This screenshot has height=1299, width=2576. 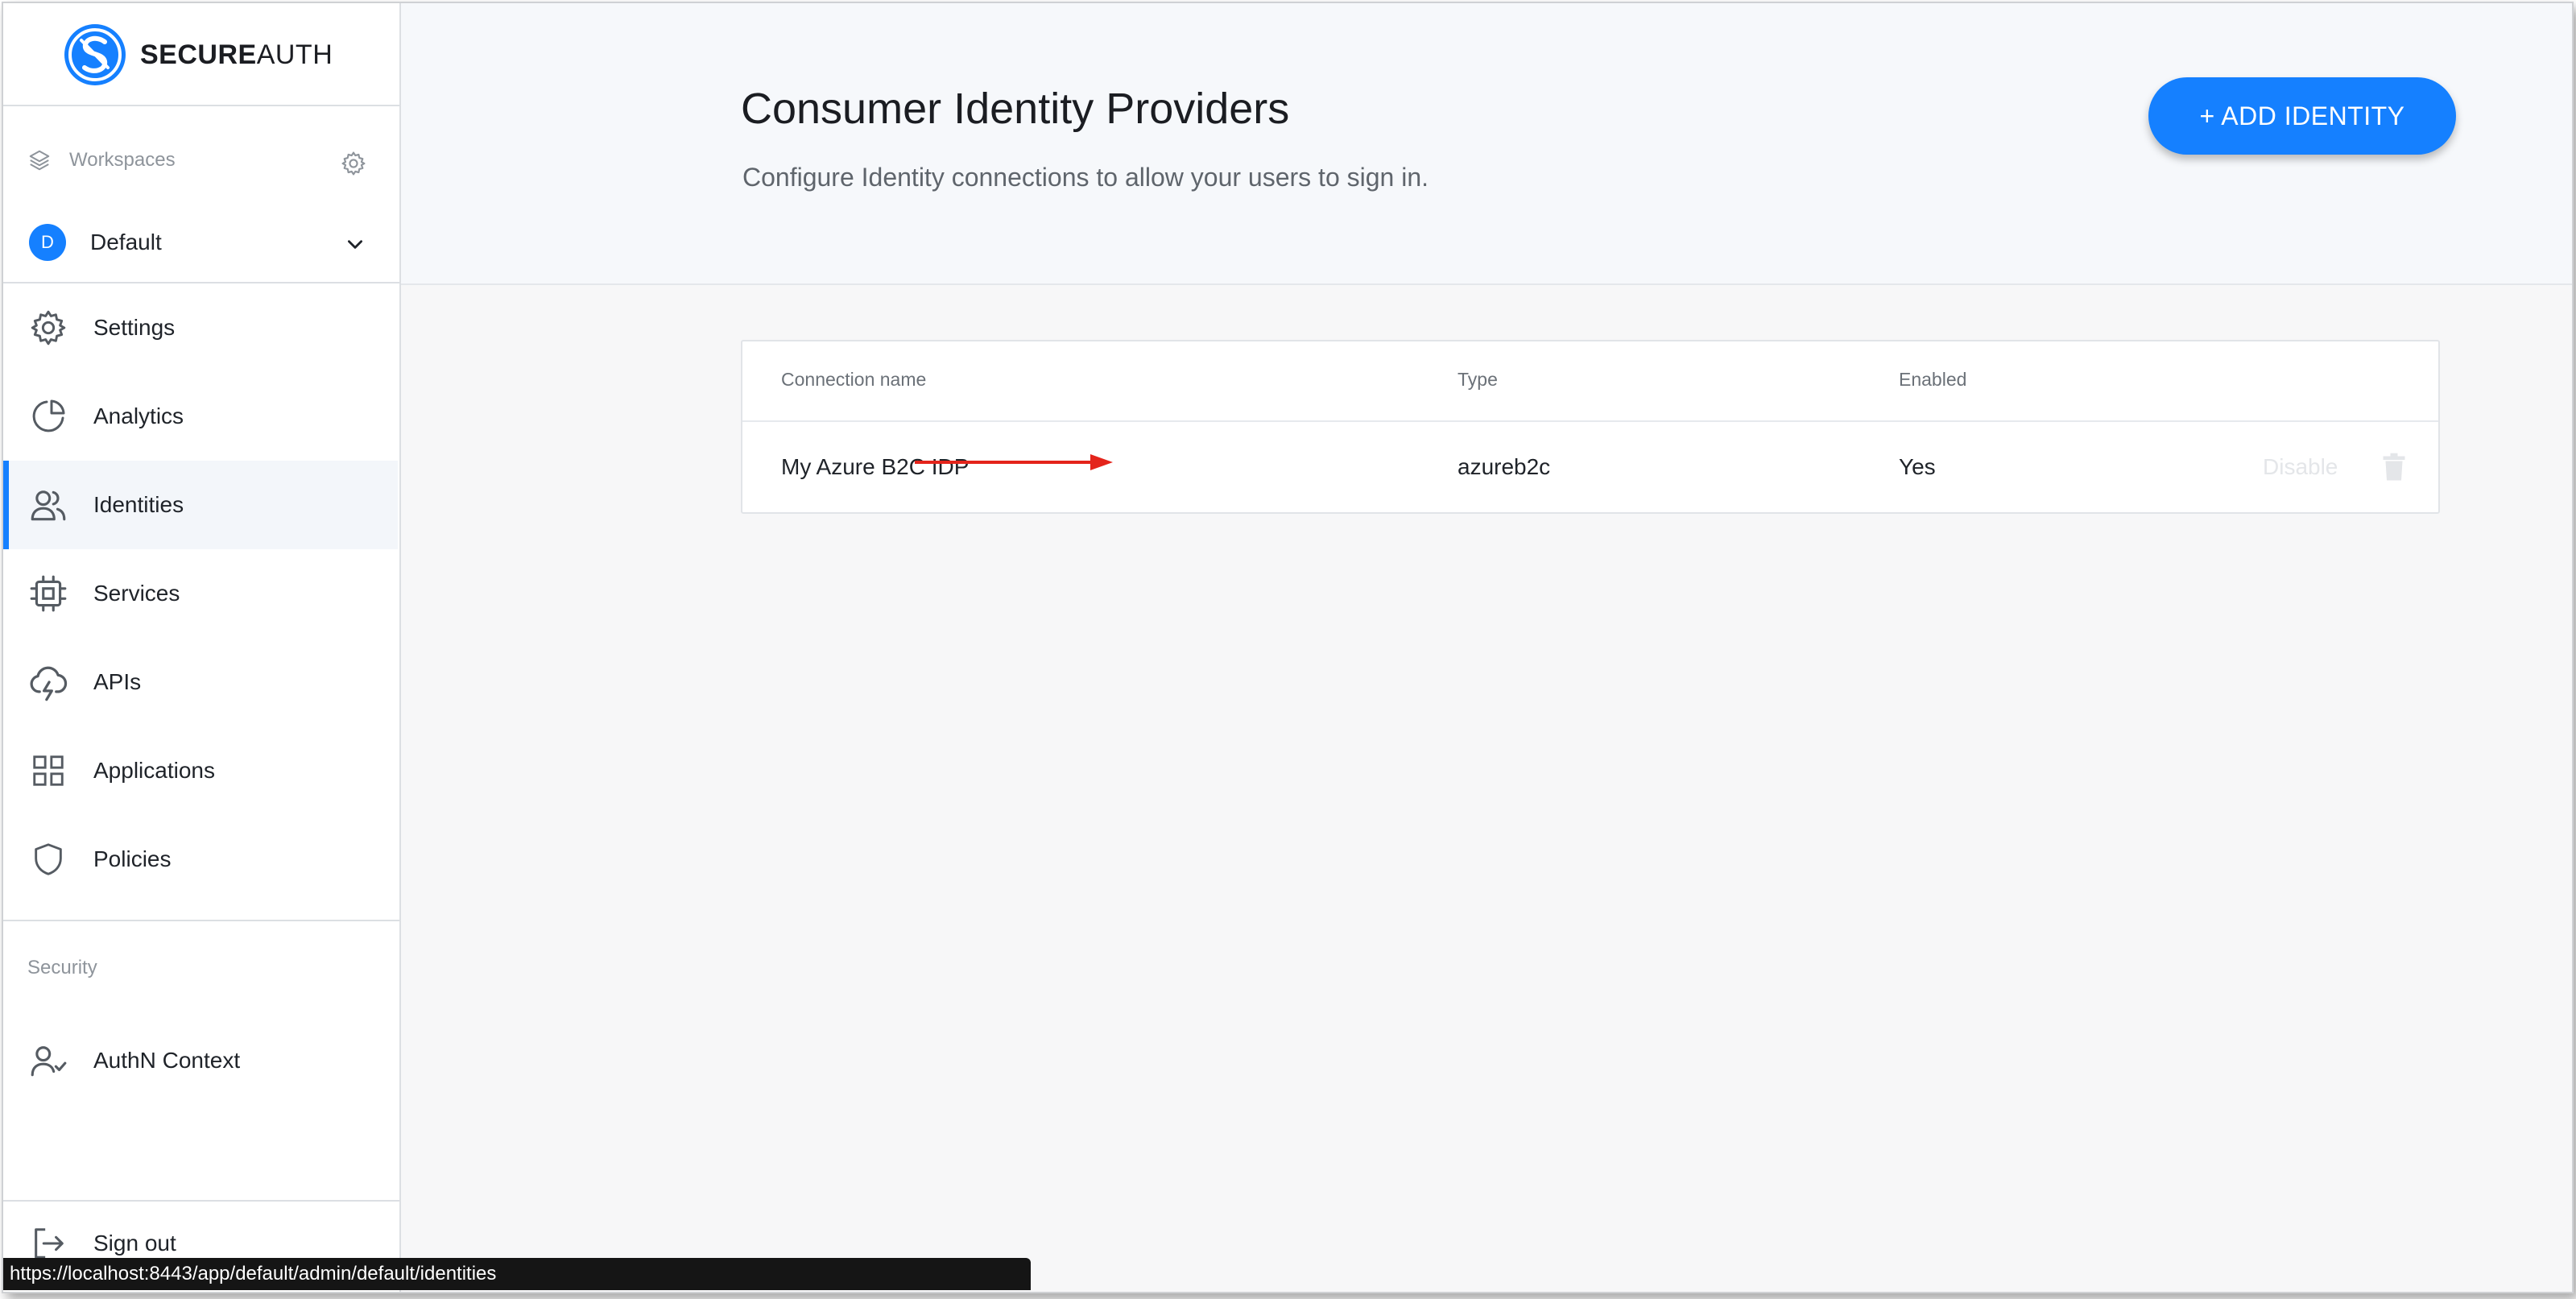 I want to click on workspace-avatar: D, so click(x=48, y=242).